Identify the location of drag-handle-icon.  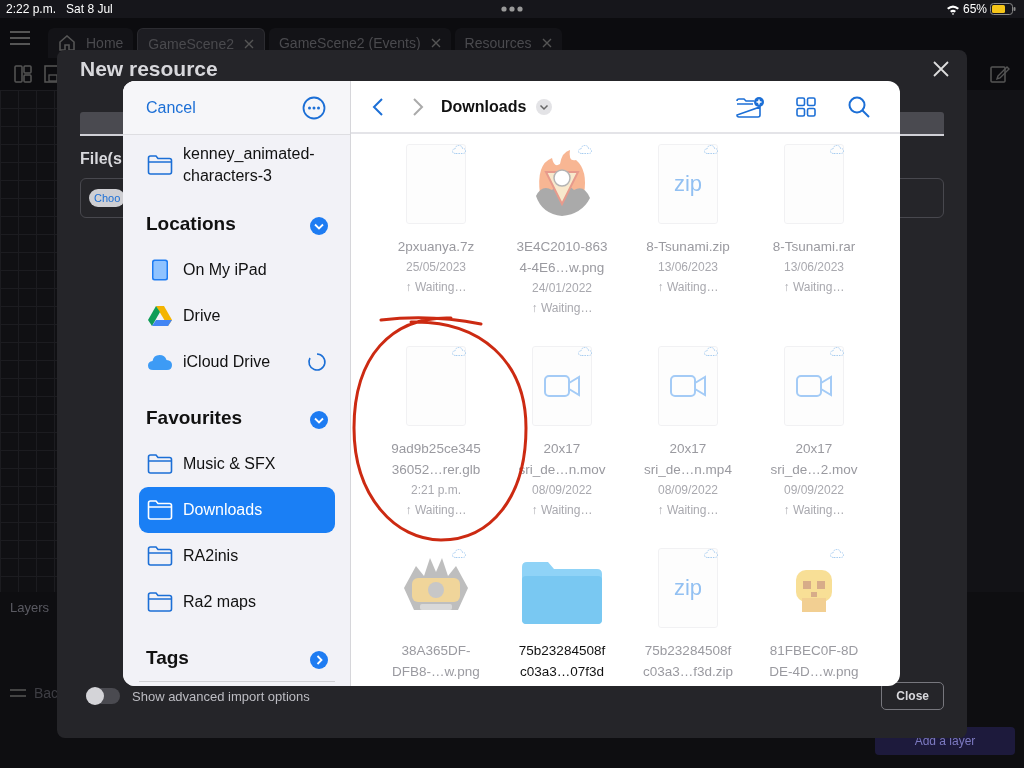
(18, 693).